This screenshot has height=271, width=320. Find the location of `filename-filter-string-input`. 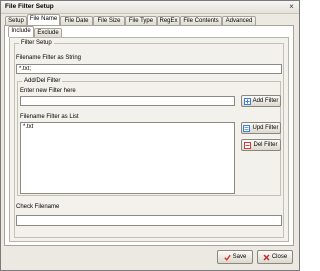

filename-filter-string-input is located at coordinates (149, 69).